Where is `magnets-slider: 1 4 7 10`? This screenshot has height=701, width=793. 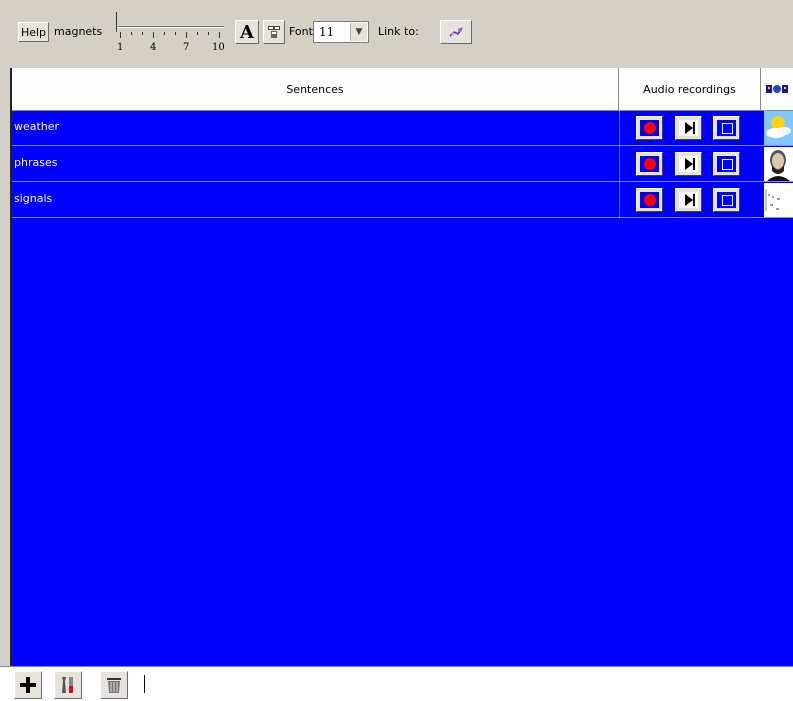
magnets-slider: 1 4 7 10 is located at coordinates (172, 31).